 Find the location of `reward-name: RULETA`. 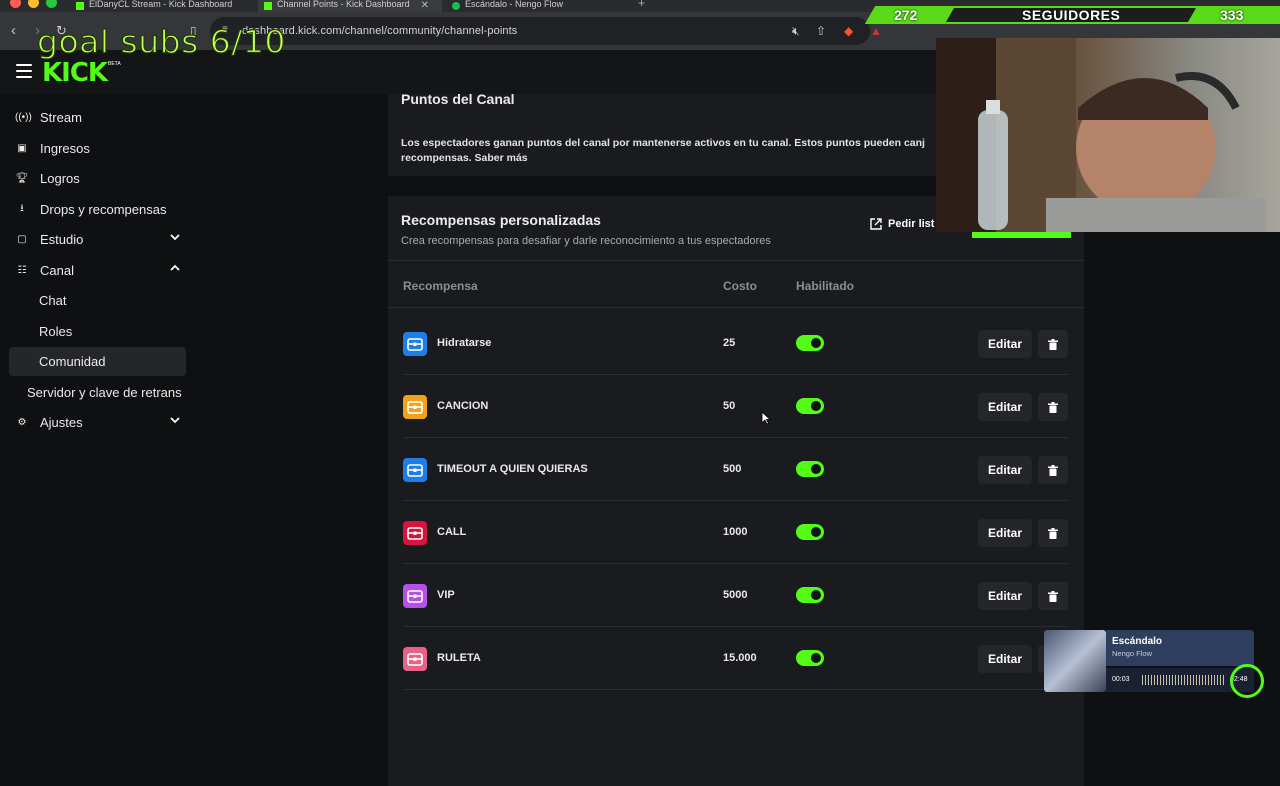

reward-name: RULETA is located at coordinates (459, 658).